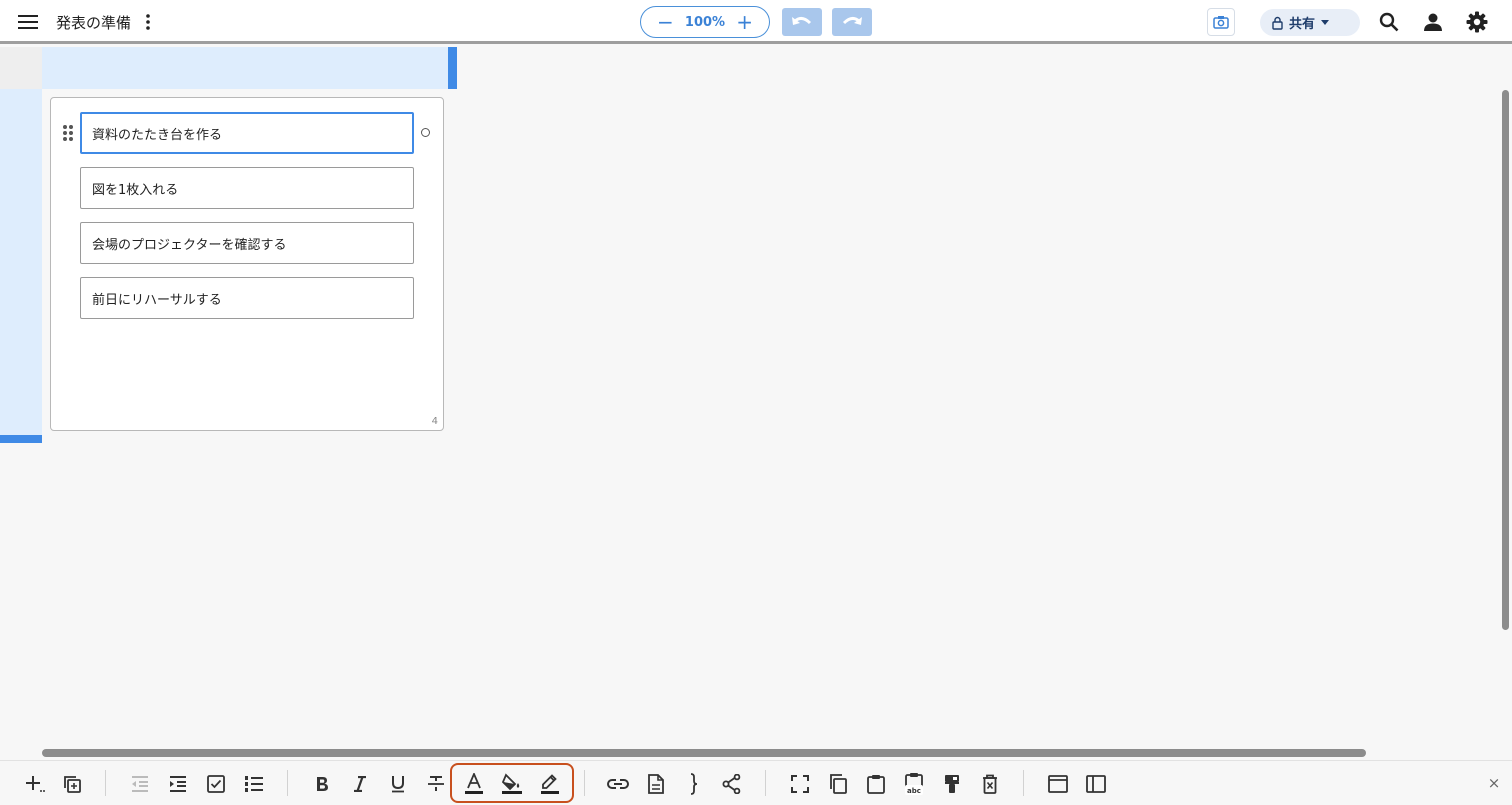 This screenshot has height=805, width=1512. Describe the element at coordinates (1433, 22) in the screenshot. I see `account-icon` at that location.